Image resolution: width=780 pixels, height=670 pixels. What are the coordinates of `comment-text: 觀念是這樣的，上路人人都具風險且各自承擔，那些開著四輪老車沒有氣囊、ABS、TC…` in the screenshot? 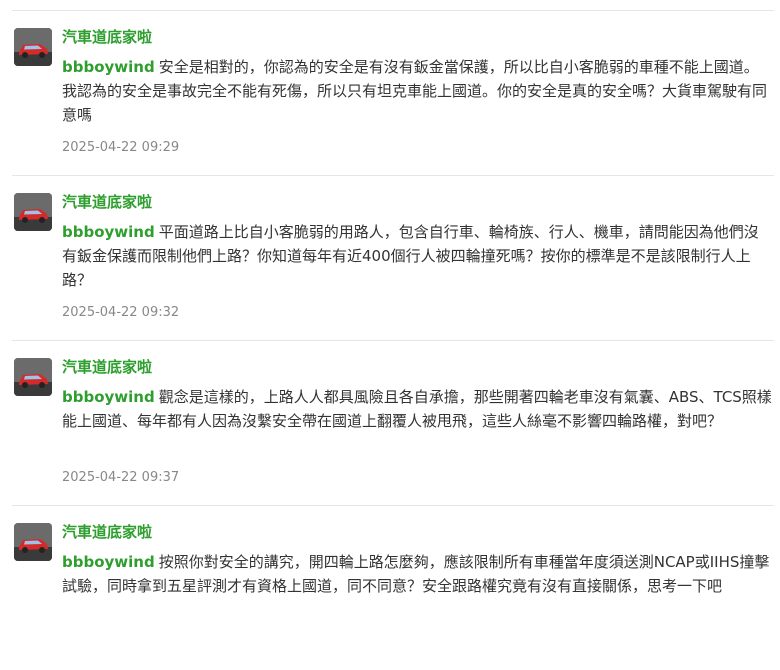 It's located at (417, 409).